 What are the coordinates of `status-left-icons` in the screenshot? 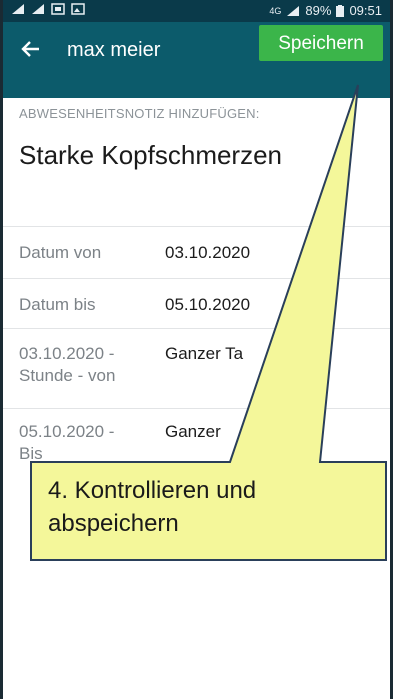 It's located at (48, 9).